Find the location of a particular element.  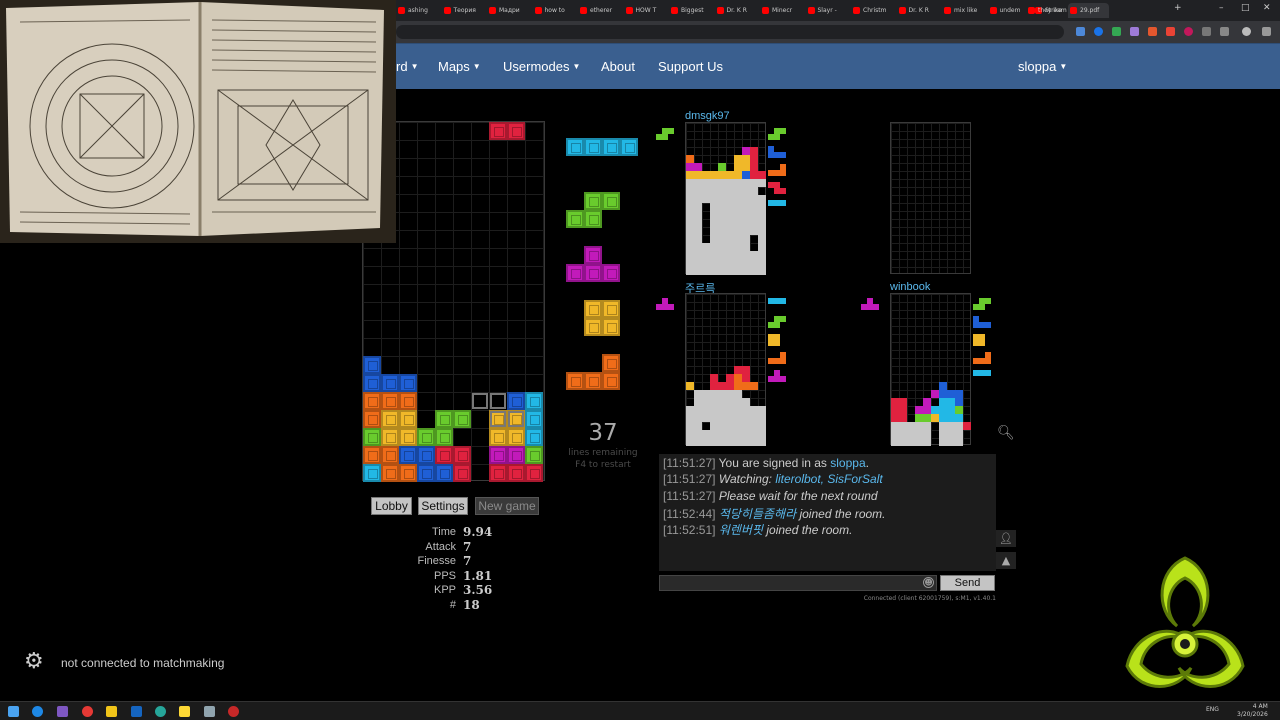

new-game-button: New game is located at coordinates (507, 506).